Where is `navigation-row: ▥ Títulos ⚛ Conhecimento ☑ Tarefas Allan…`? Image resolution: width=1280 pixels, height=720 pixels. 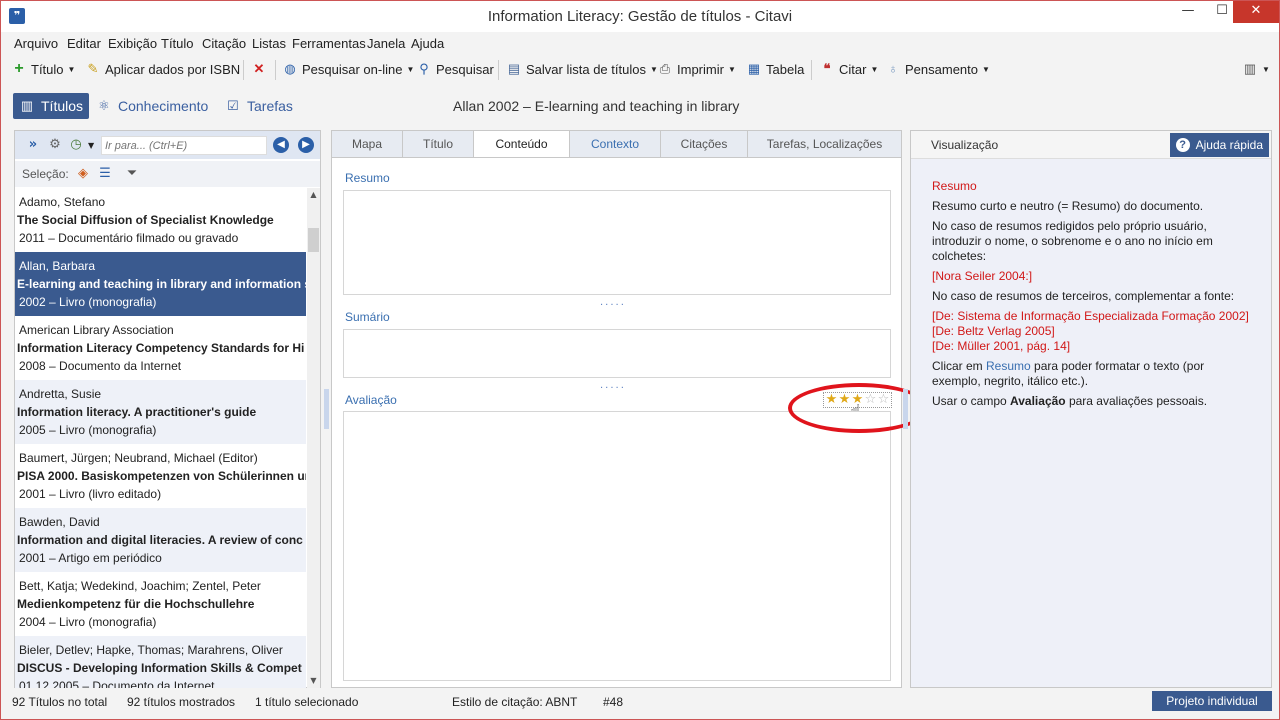
navigation-row: ▥ Títulos ⚛ Conhecimento ☑ Tarefas Allan… is located at coordinates (640, 106).